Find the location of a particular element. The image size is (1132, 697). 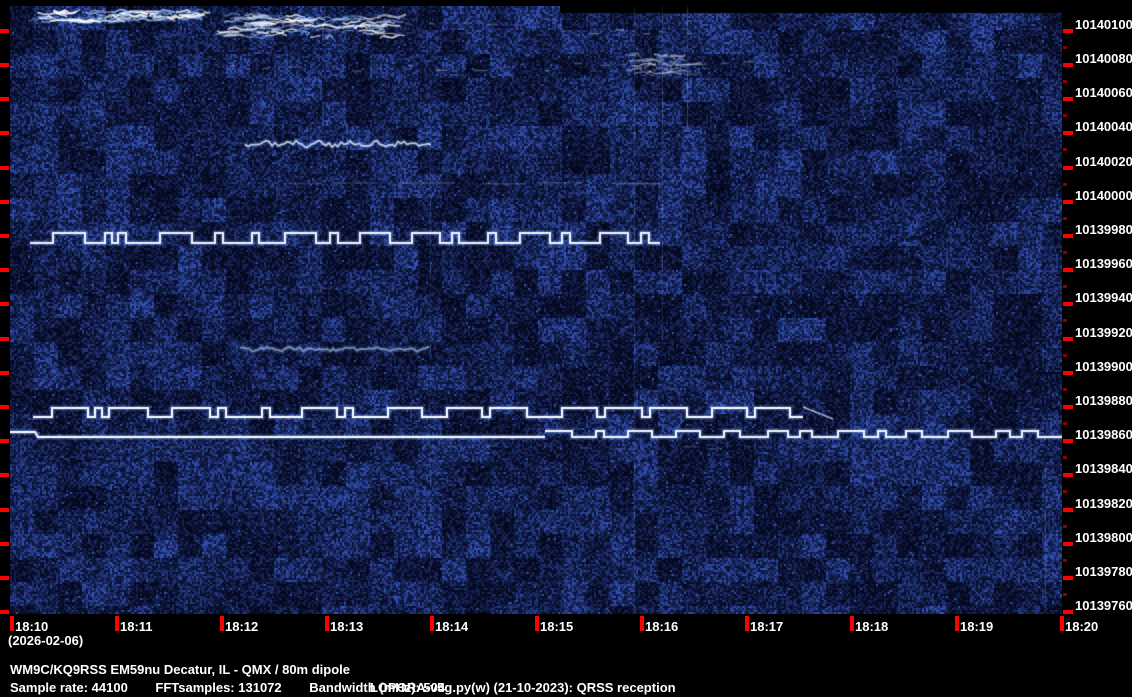

time-tick-label: 18:13 is located at coordinates (347, 626).